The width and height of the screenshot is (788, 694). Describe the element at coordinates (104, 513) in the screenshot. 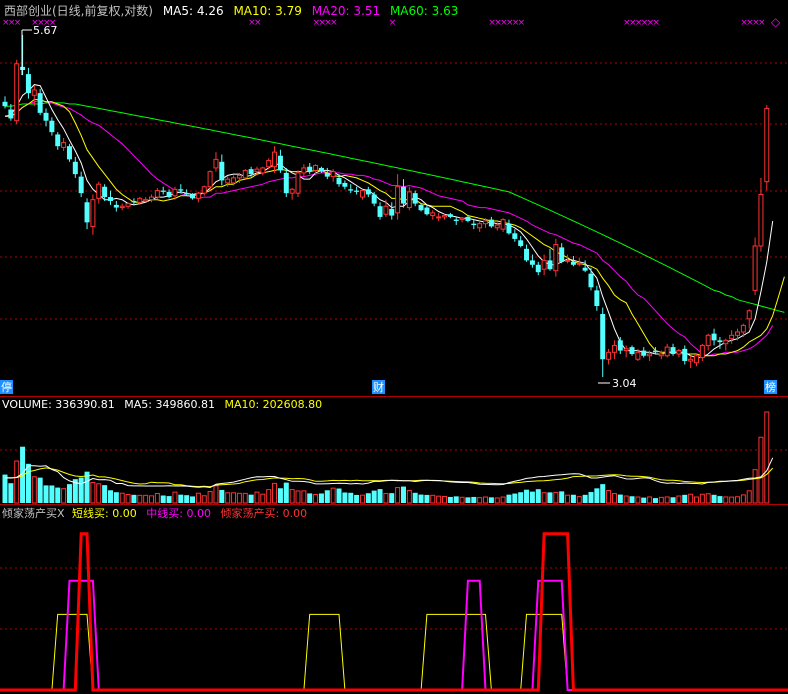

I see `short-term-buy-value: 短线买: 0.00` at that location.